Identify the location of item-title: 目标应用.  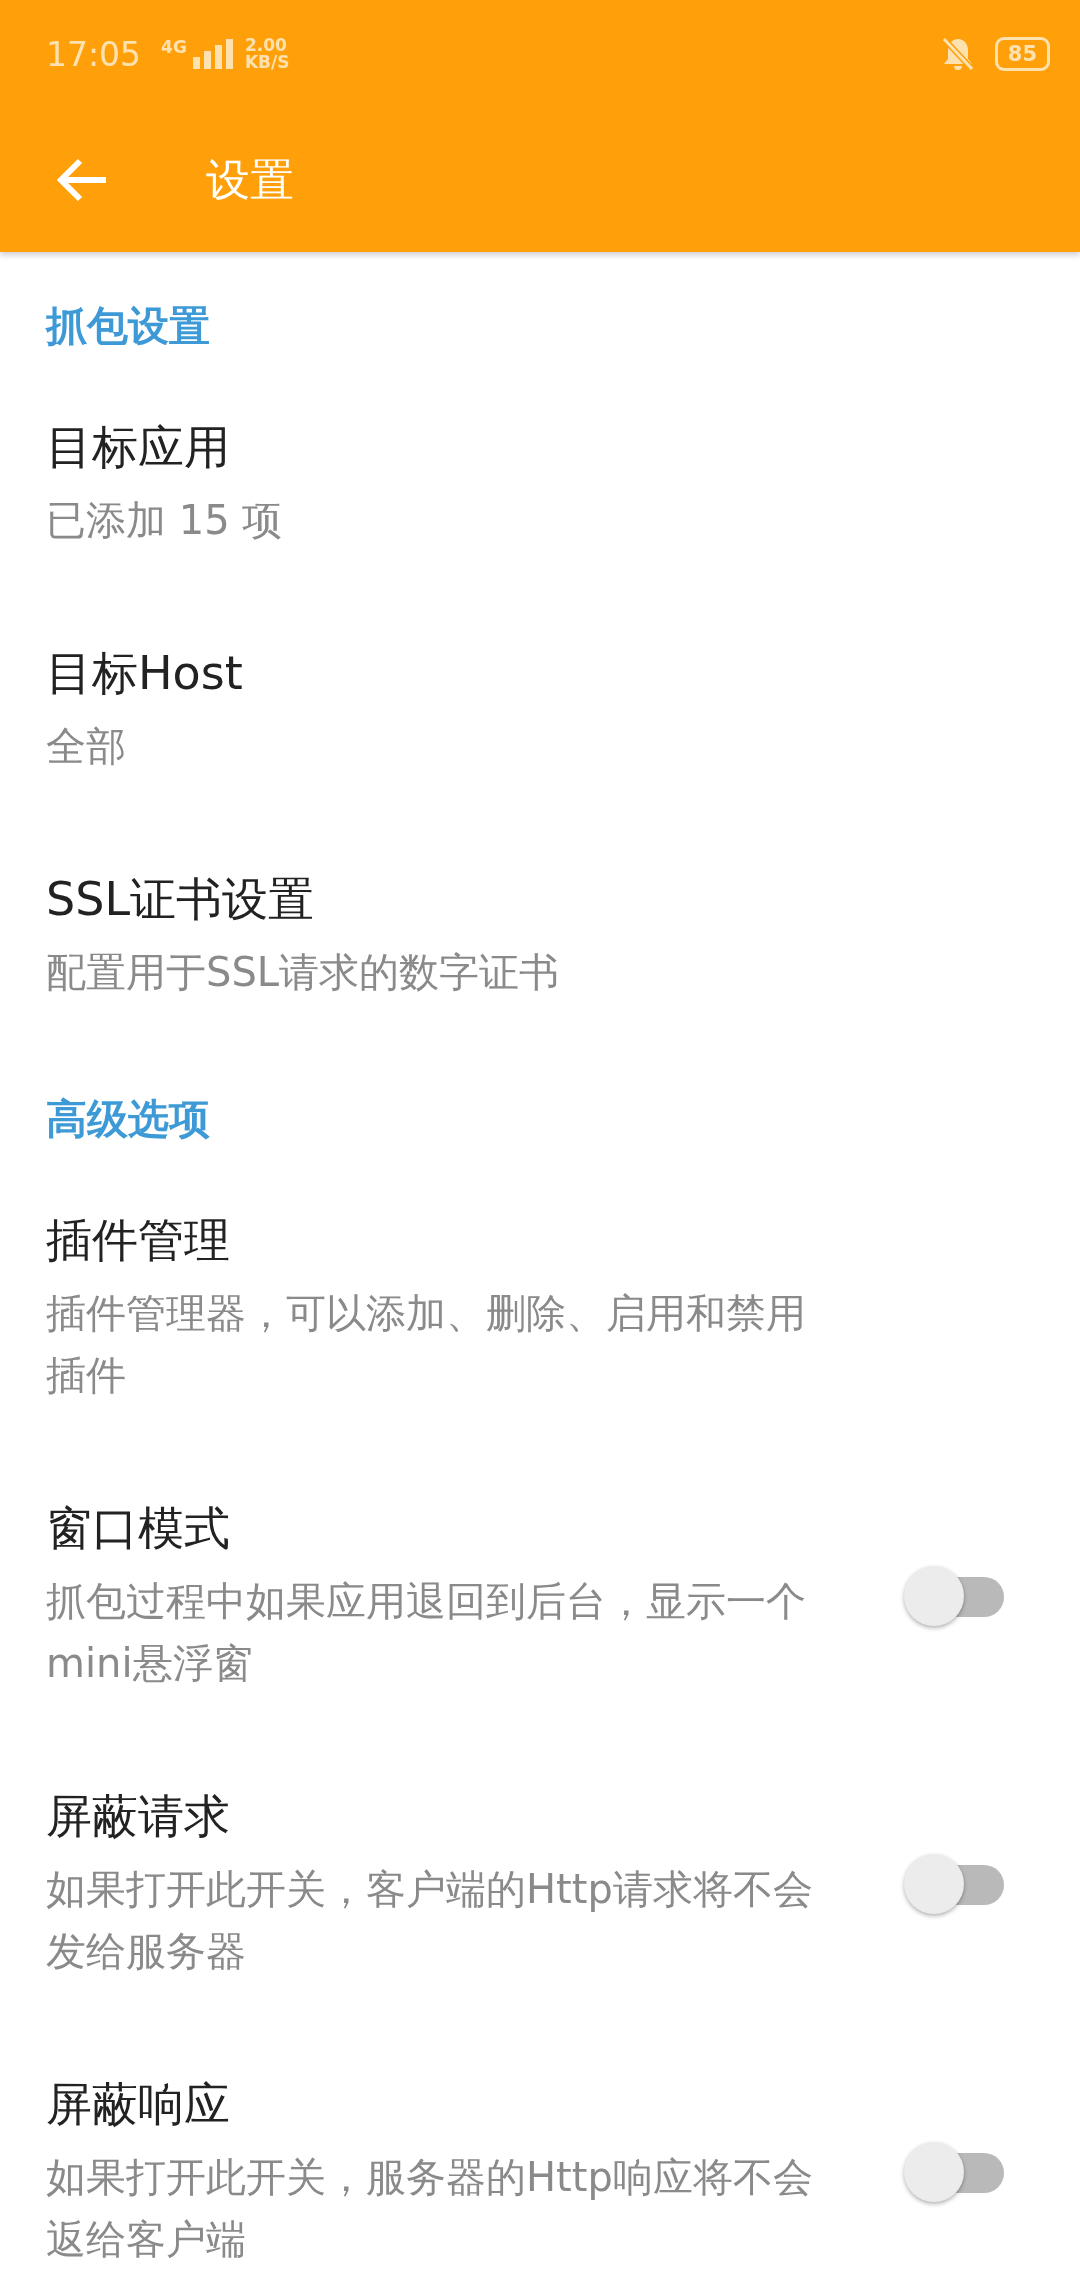
(138, 447).